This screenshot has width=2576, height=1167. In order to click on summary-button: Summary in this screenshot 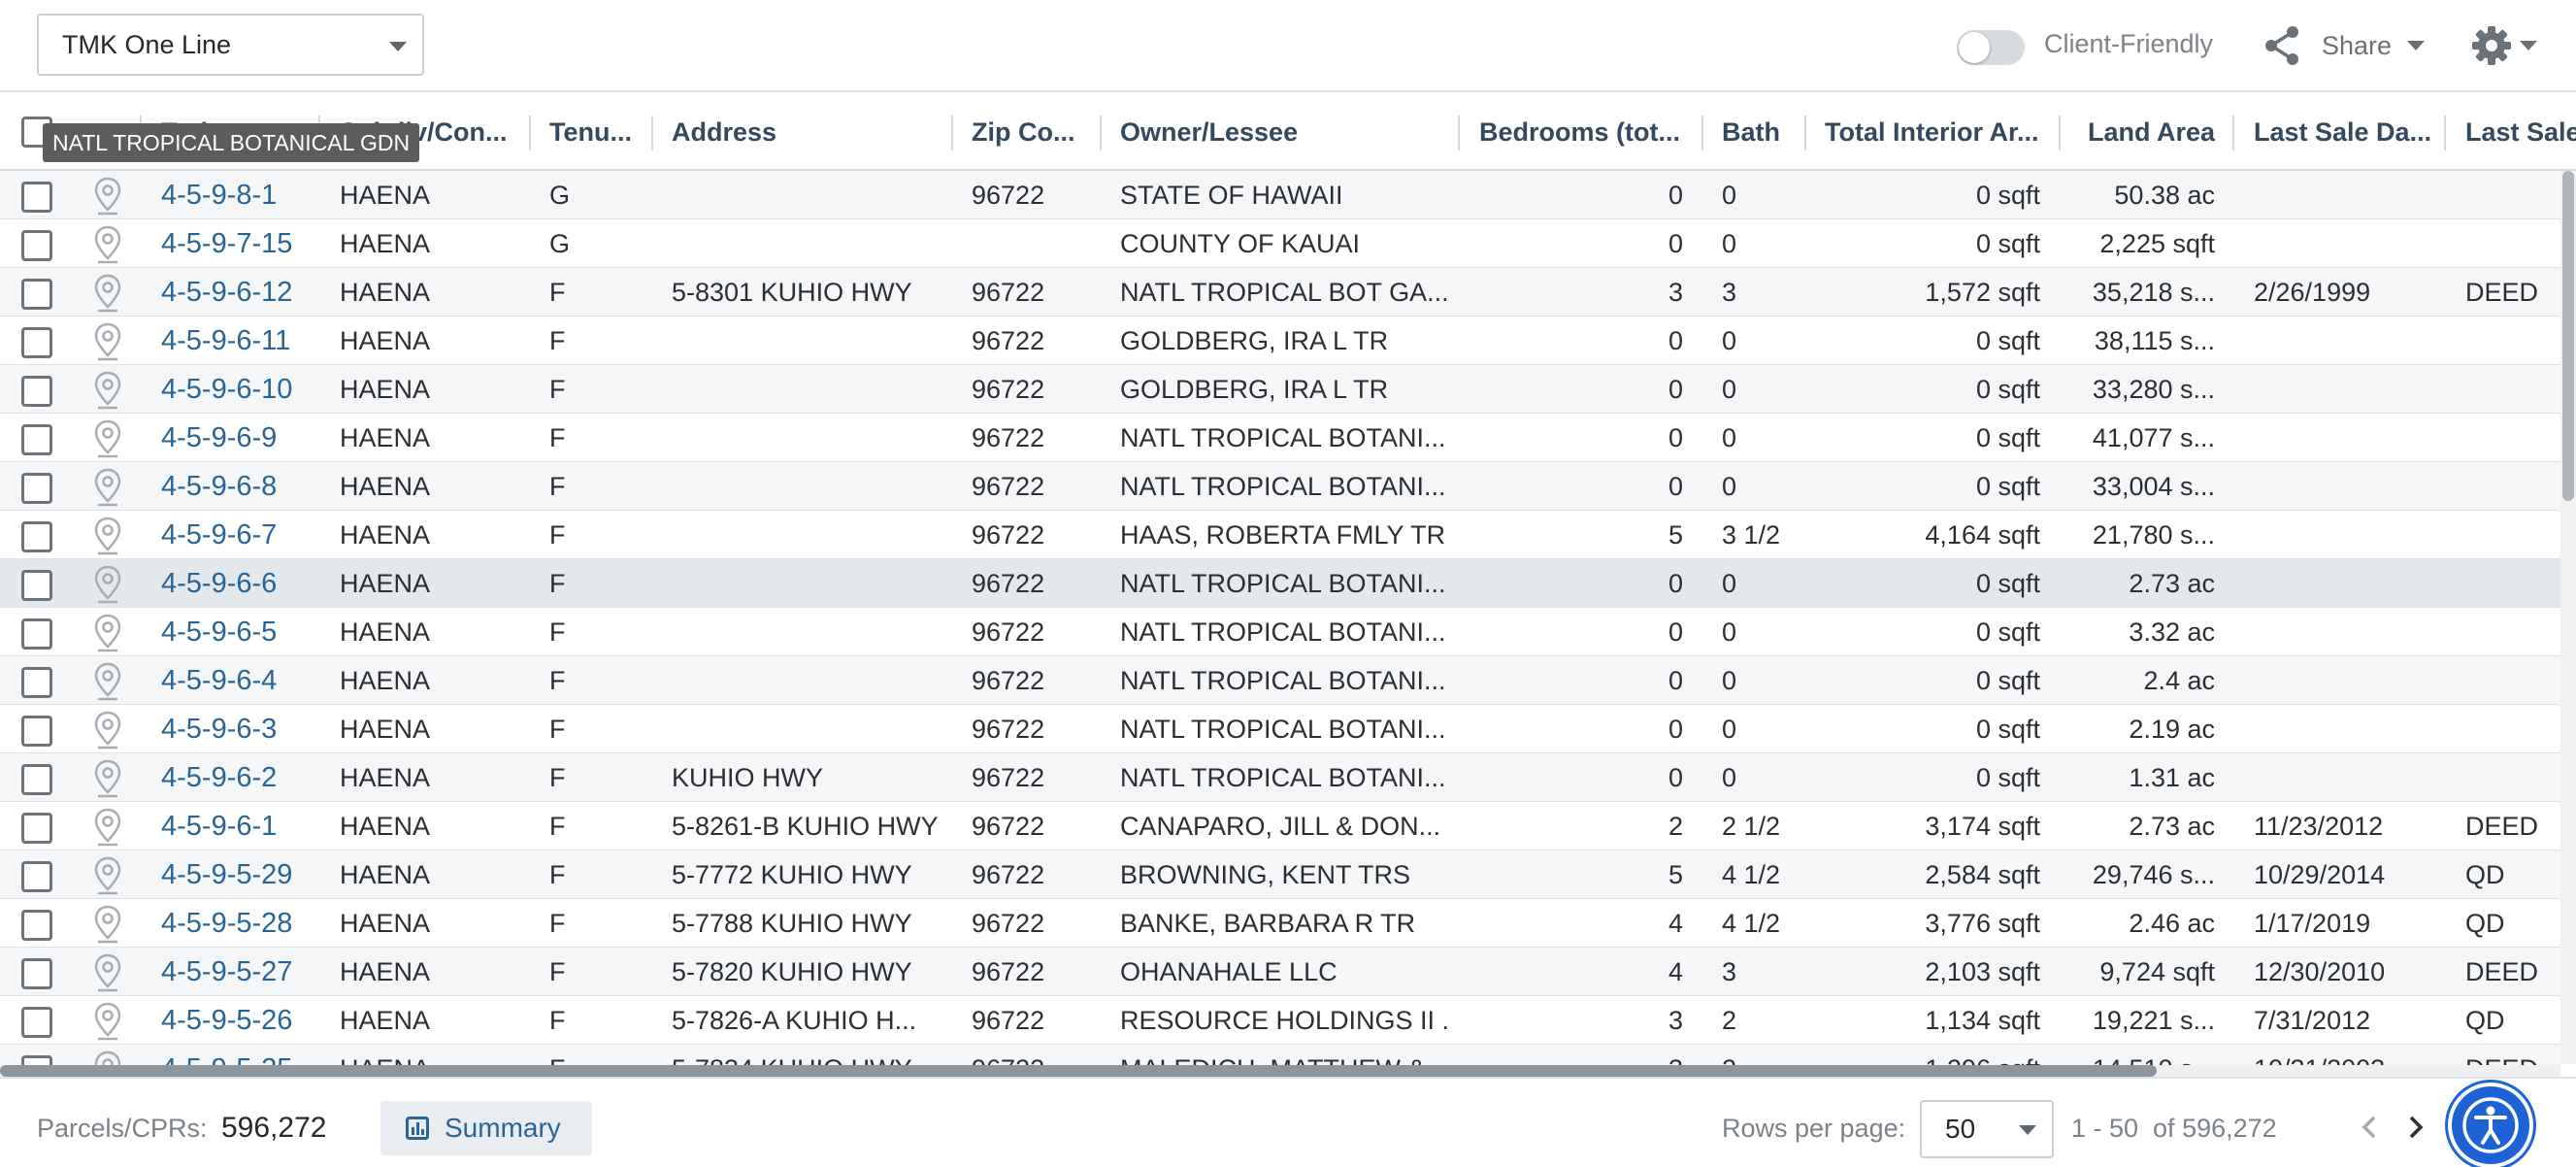, I will do `click(486, 1128)`.